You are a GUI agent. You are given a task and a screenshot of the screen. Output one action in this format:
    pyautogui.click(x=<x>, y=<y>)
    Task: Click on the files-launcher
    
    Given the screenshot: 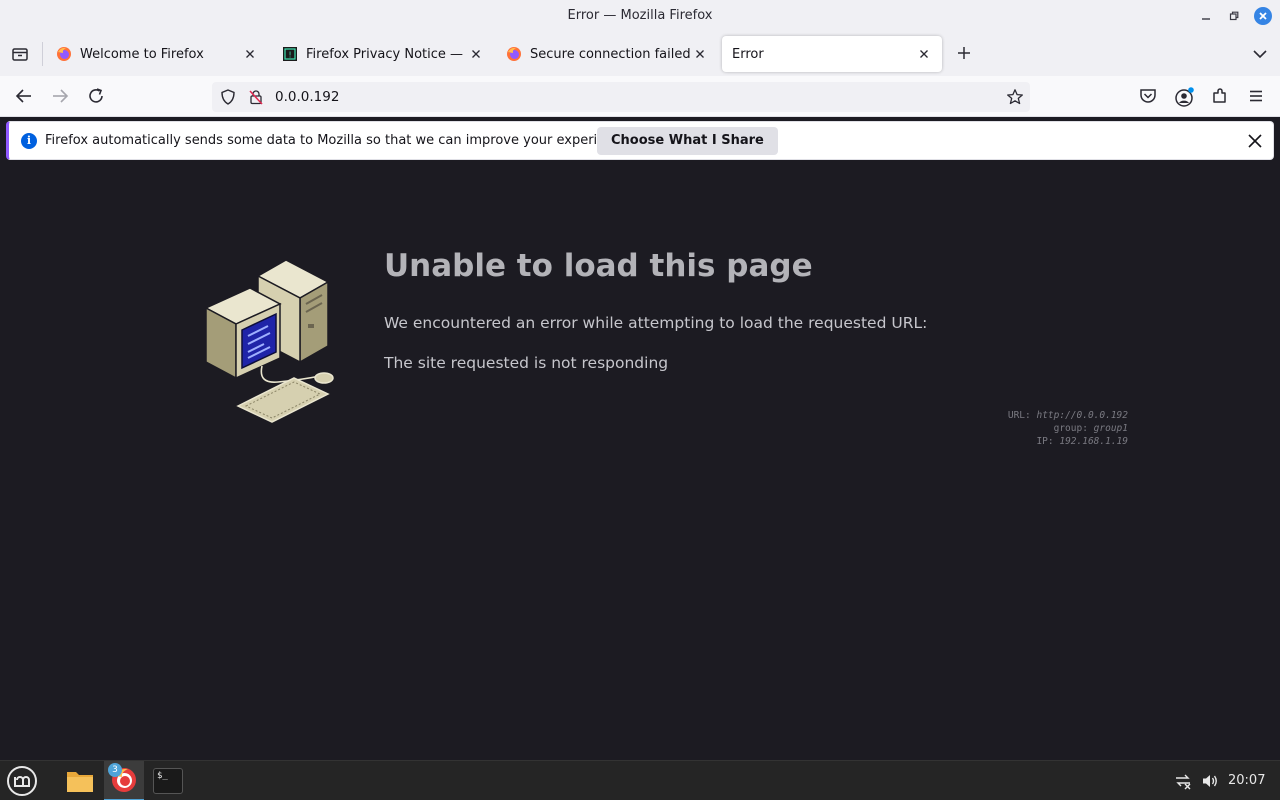 What is the action you would take?
    pyautogui.click(x=80, y=780)
    